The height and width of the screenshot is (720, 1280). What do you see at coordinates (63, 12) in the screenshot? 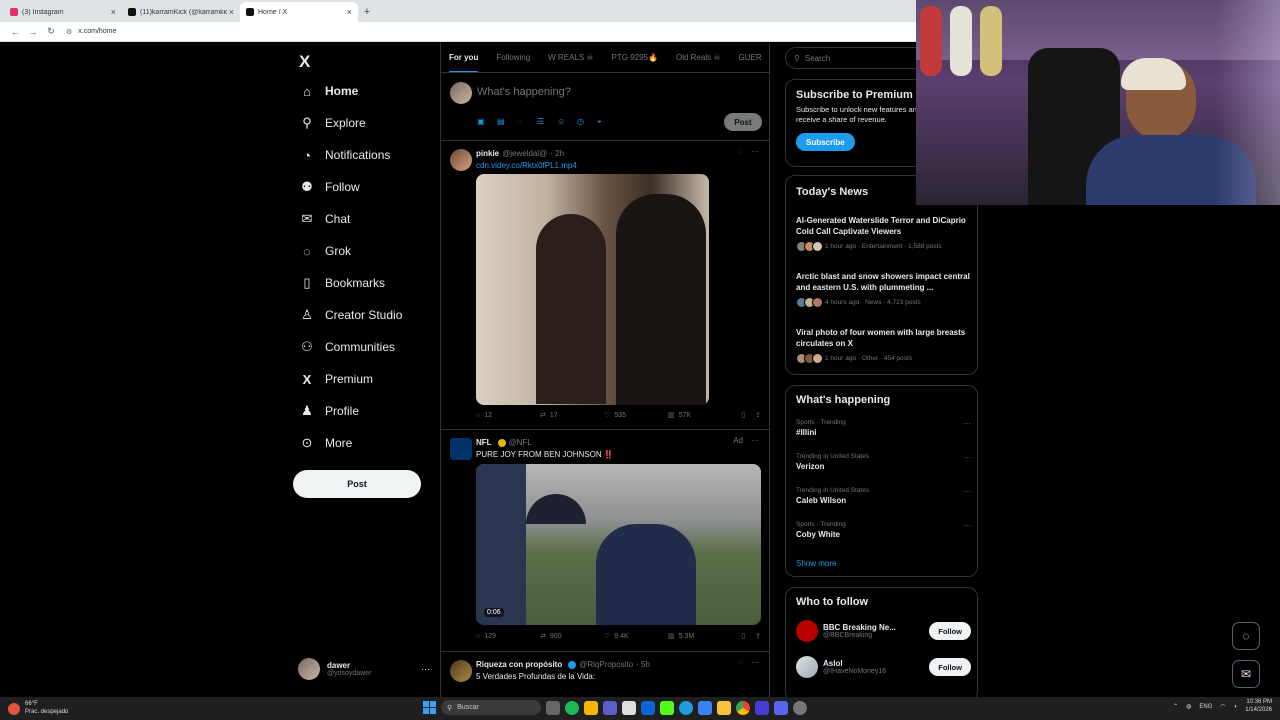
I see `browser-tab-instagram: (3) Instagram ×` at bounding box center [63, 12].